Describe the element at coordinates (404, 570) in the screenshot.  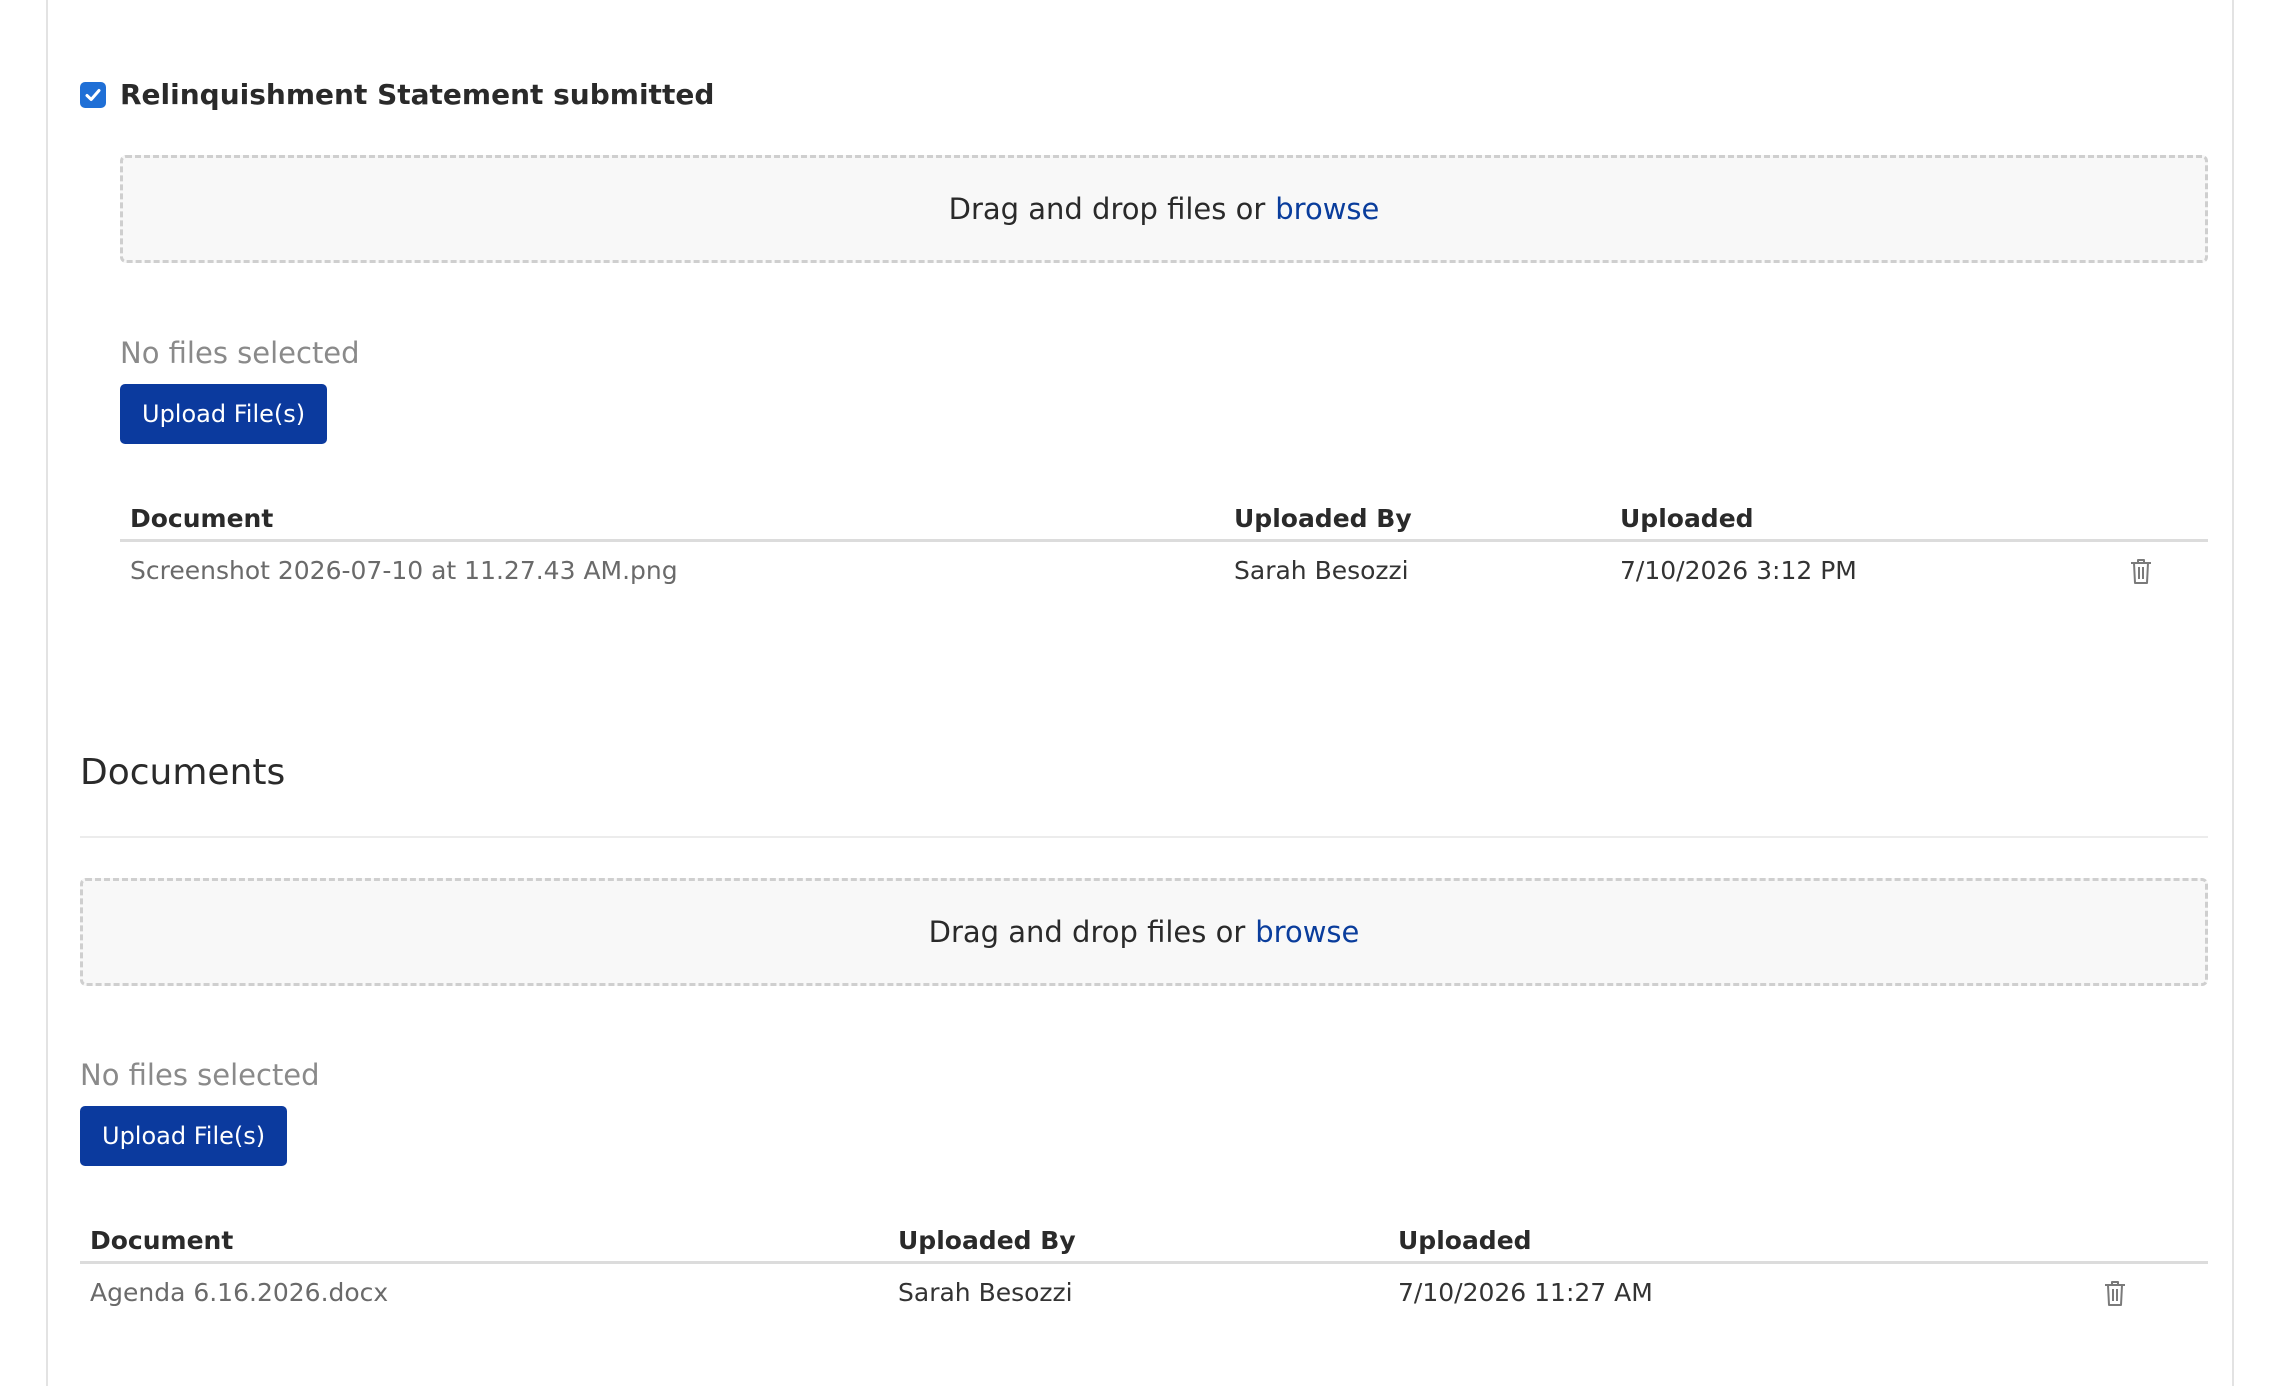
I see `row-document: Screenshot 2026-07-10 at 11.27.43 AM.png` at that location.